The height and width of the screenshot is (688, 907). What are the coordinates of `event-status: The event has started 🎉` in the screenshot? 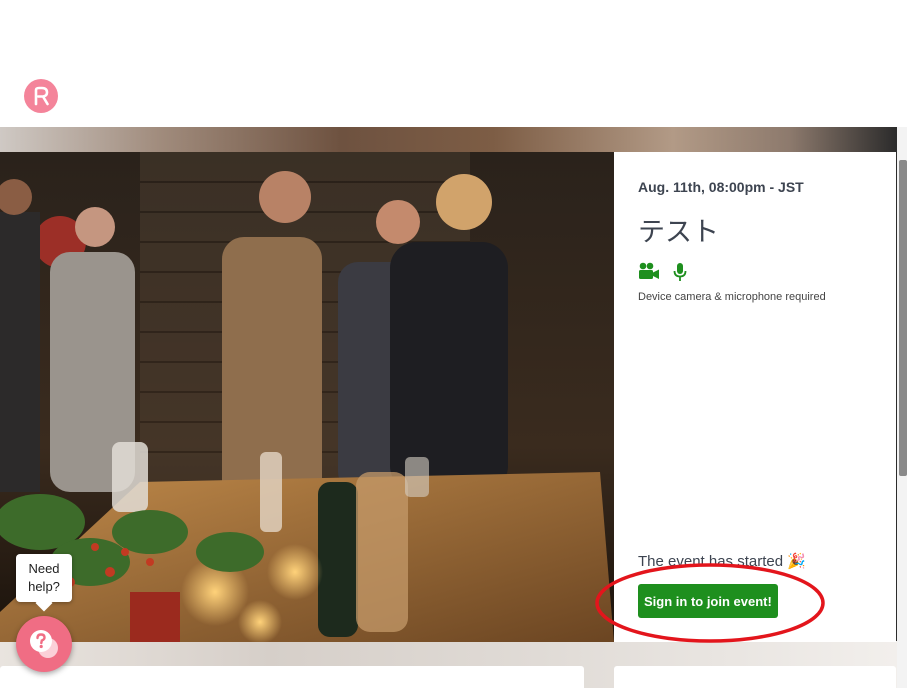 It's located at (722, 561).